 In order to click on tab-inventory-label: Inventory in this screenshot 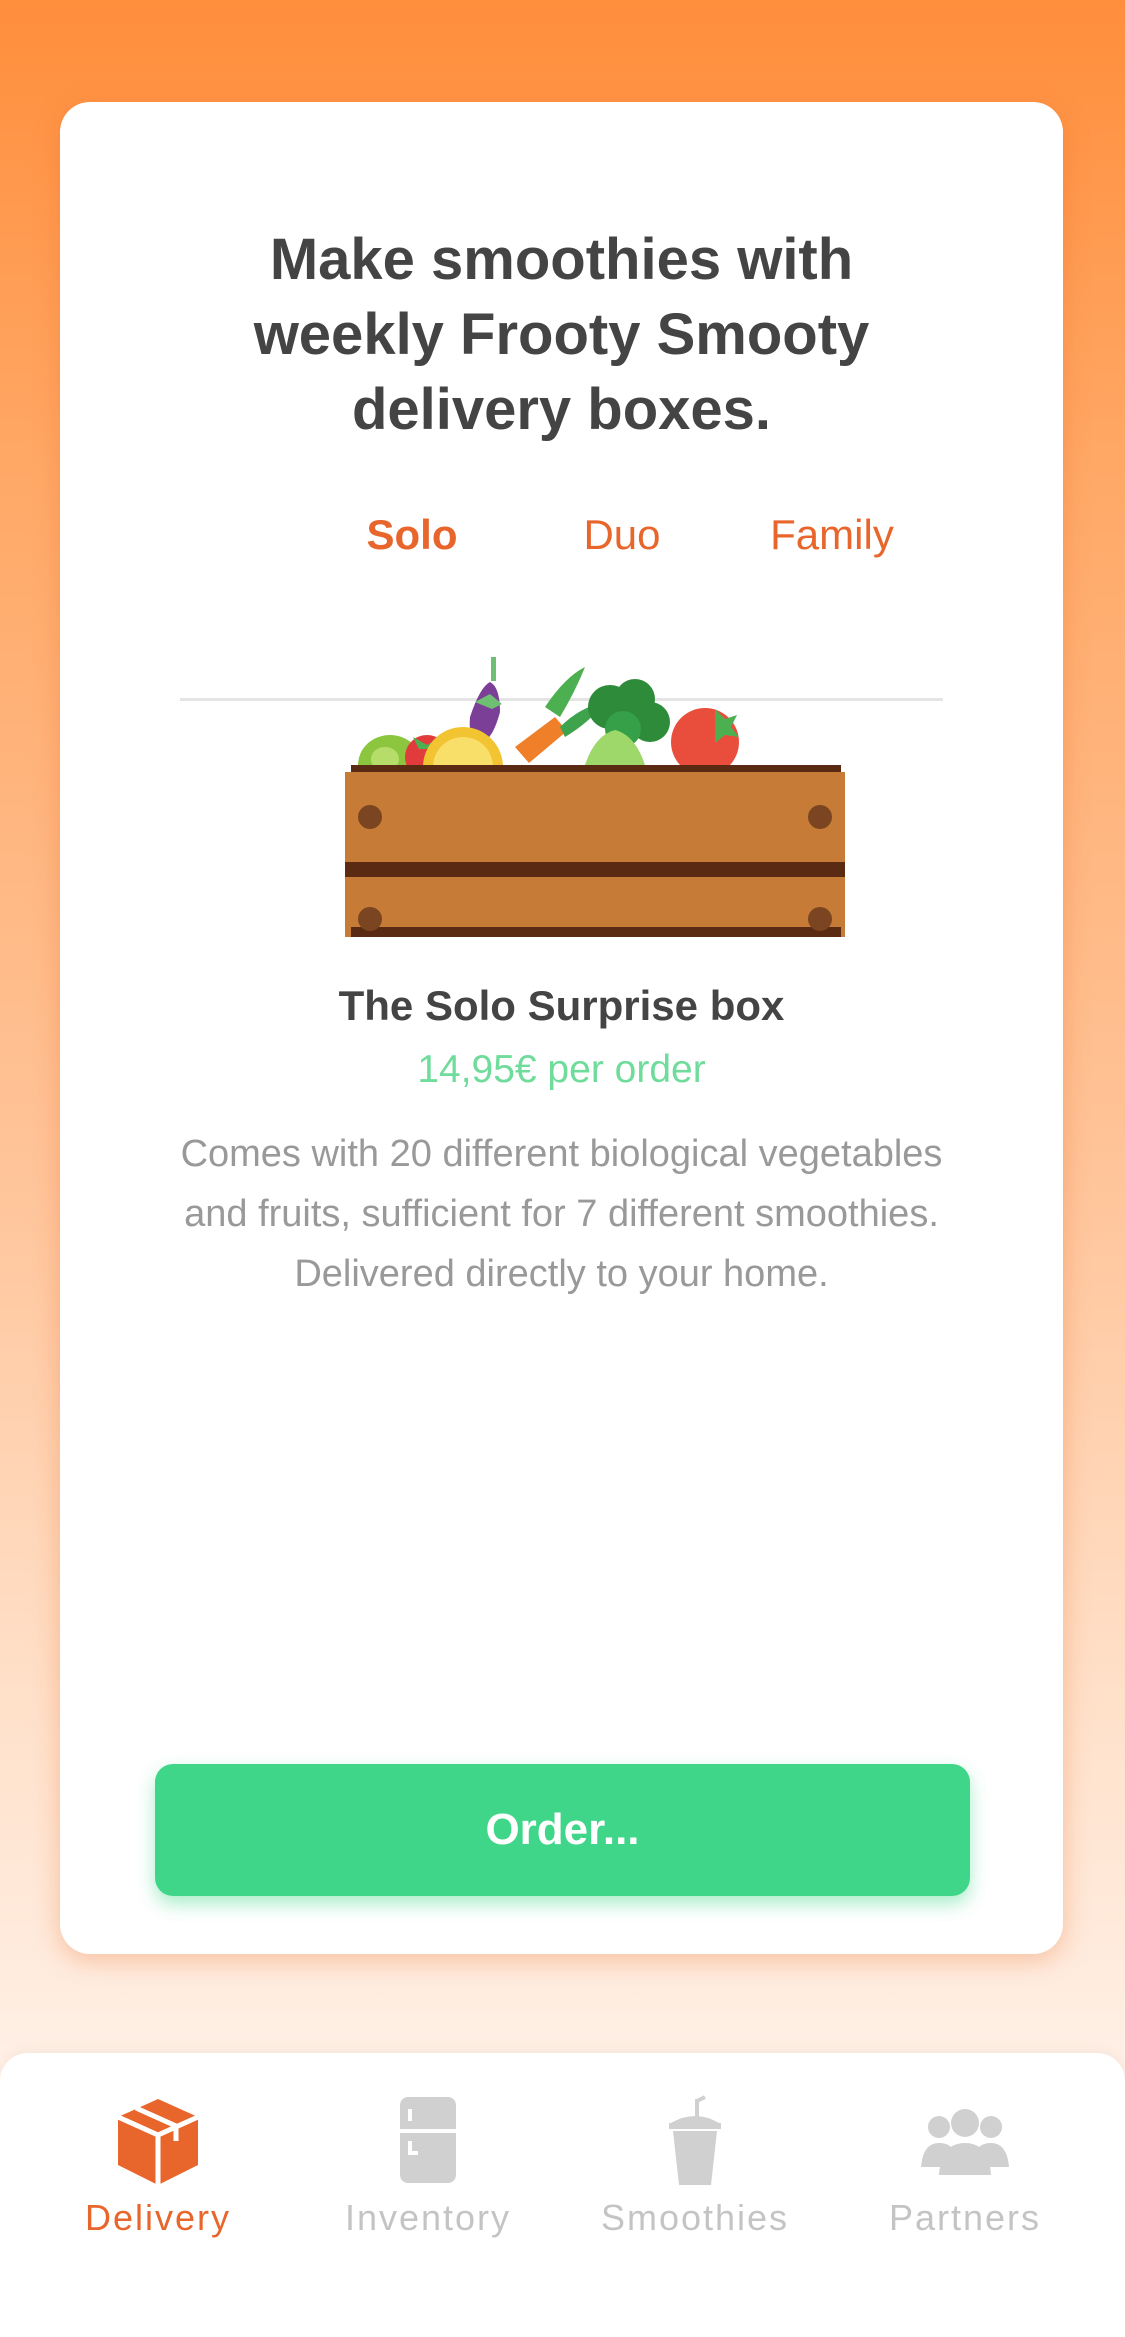, I will do `click(428, 2217)`.